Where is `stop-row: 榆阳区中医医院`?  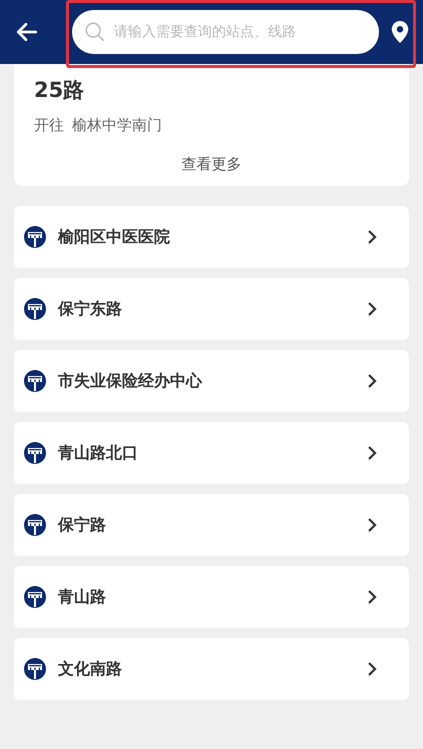 stop-row: 榆阳区中医医院 is located at coordinates (211, 237).